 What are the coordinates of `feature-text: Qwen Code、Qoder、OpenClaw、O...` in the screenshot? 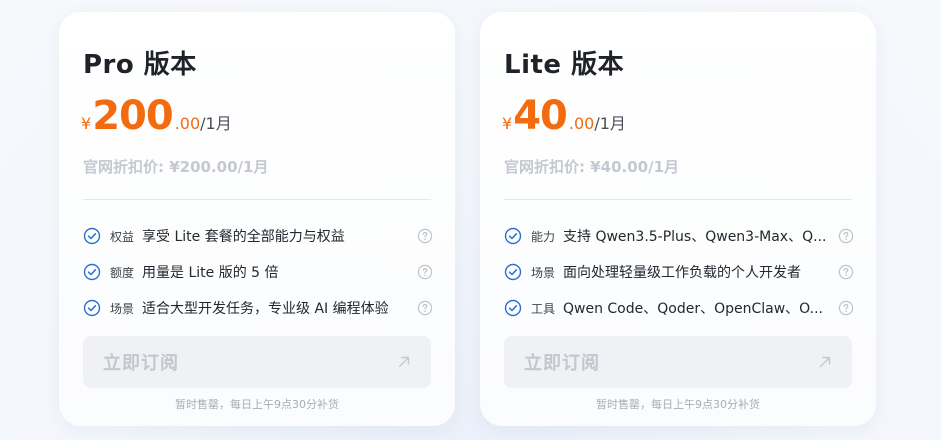 It's located at (693, 309).